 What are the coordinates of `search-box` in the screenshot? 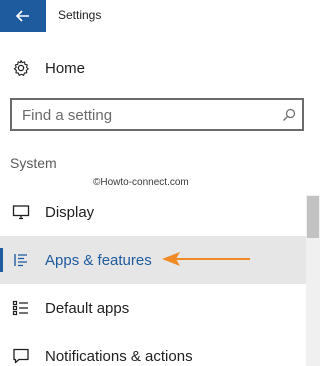 It's located at (157, 114).